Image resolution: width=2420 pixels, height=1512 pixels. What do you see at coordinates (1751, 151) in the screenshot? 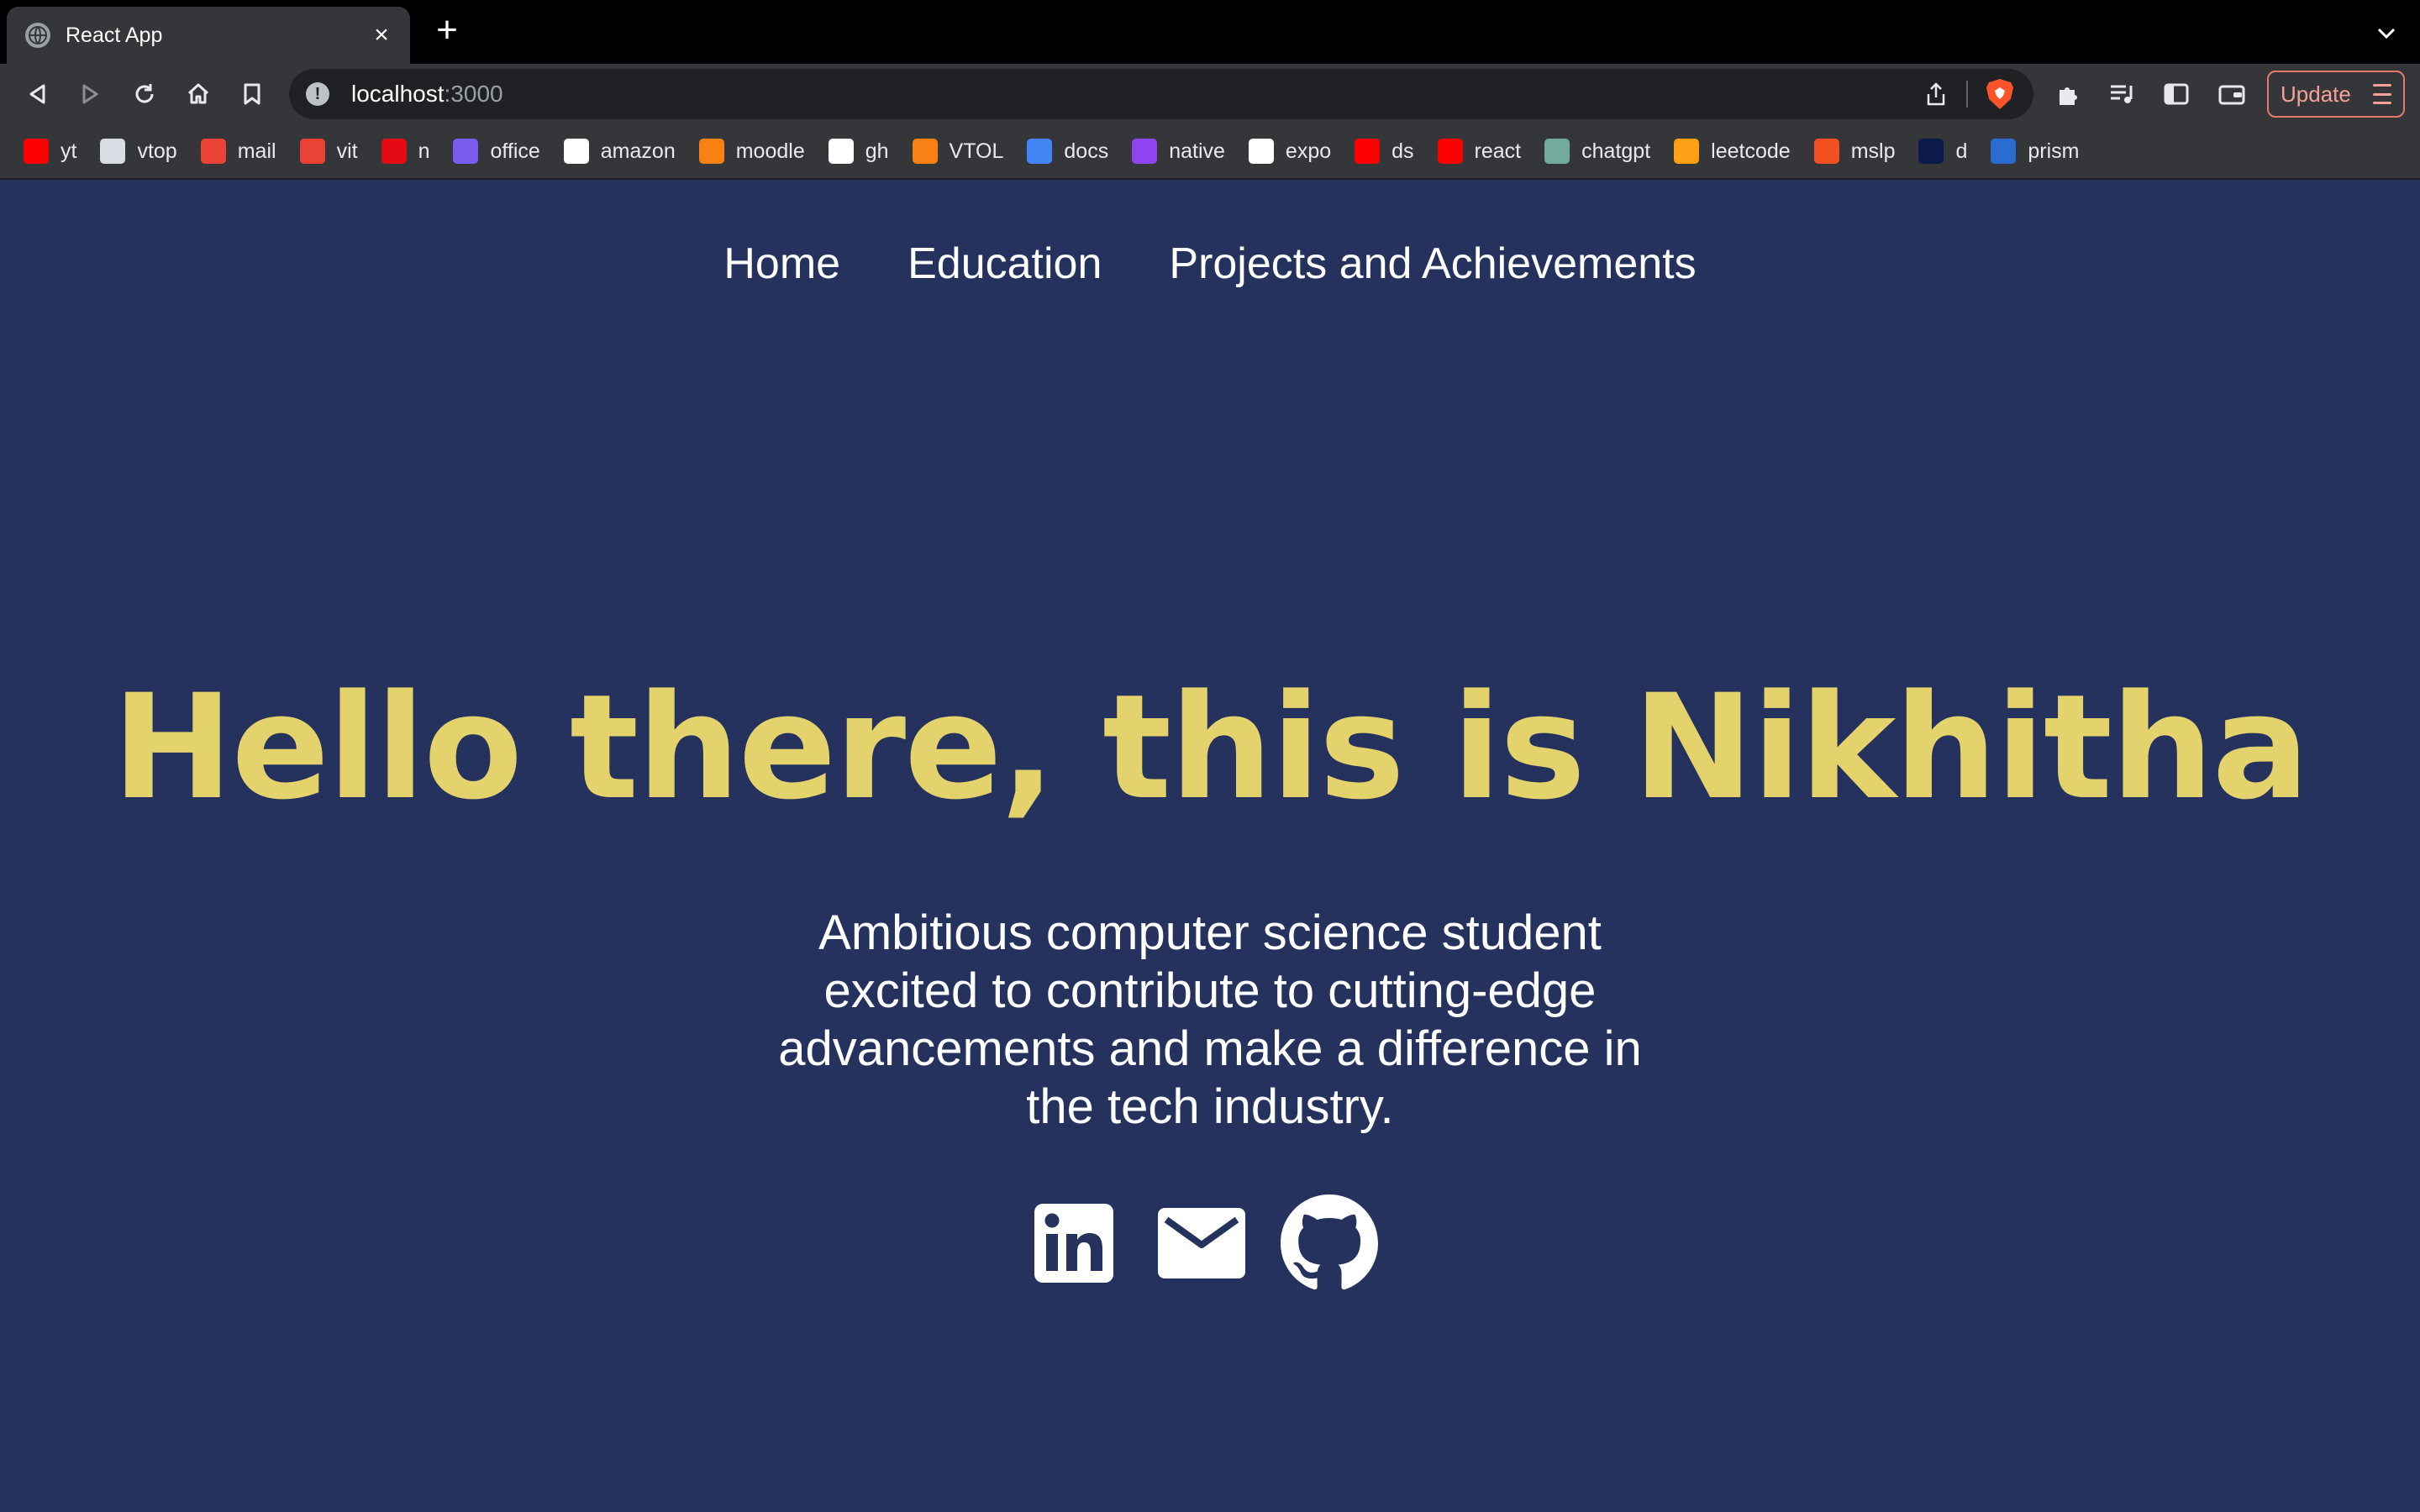
I see `bookmark-label: leetcode` at bounding box center [1751, 151].